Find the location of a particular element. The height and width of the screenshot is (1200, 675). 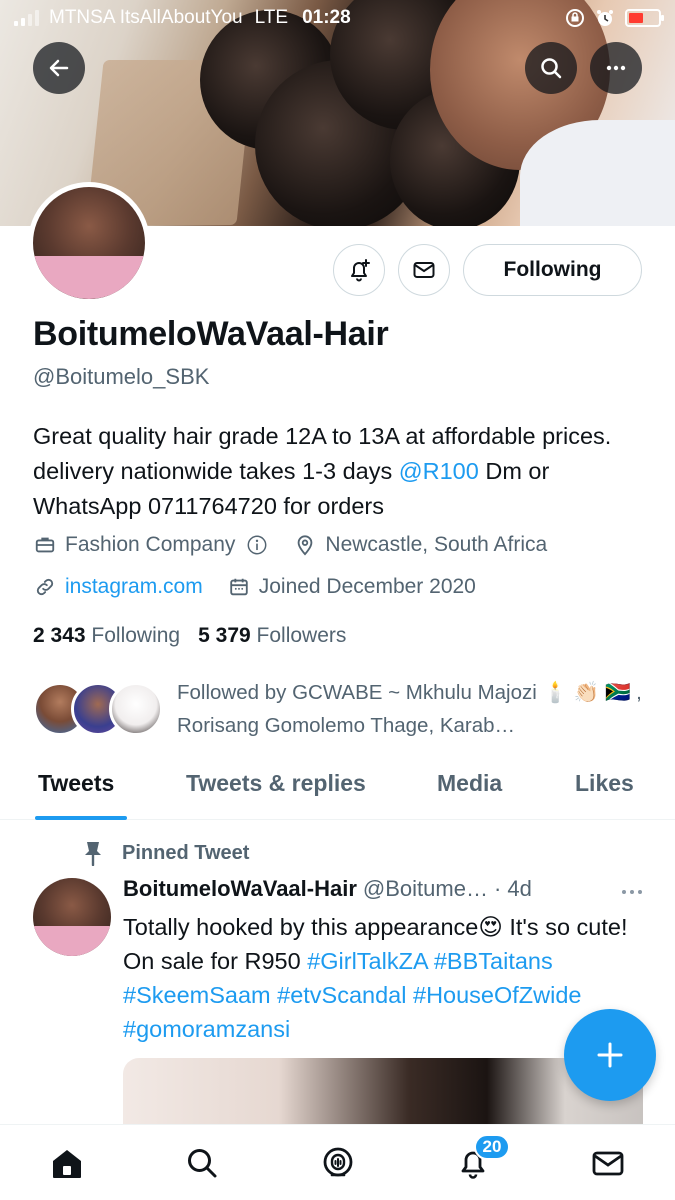

clock: 01:28 is located at coordinates (326, 17).